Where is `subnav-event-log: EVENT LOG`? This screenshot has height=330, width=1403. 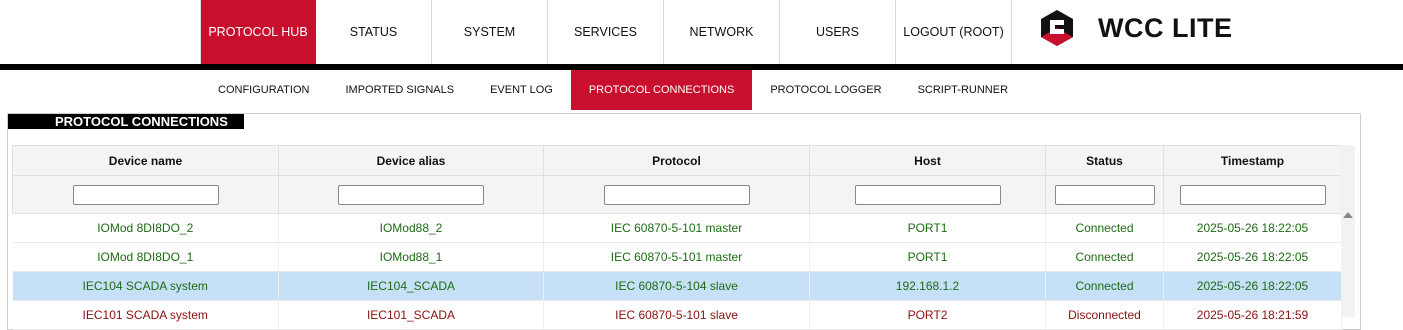 subnav-event-log: EVENT LOG is located at coordinates (521, 90).